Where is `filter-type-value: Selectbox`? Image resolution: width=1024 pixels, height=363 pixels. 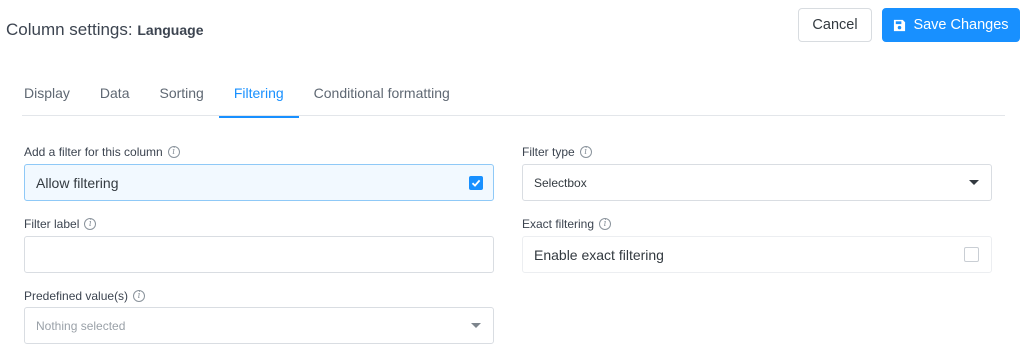
filter-type-value: Selectbox is located at coordinates (560, 182).